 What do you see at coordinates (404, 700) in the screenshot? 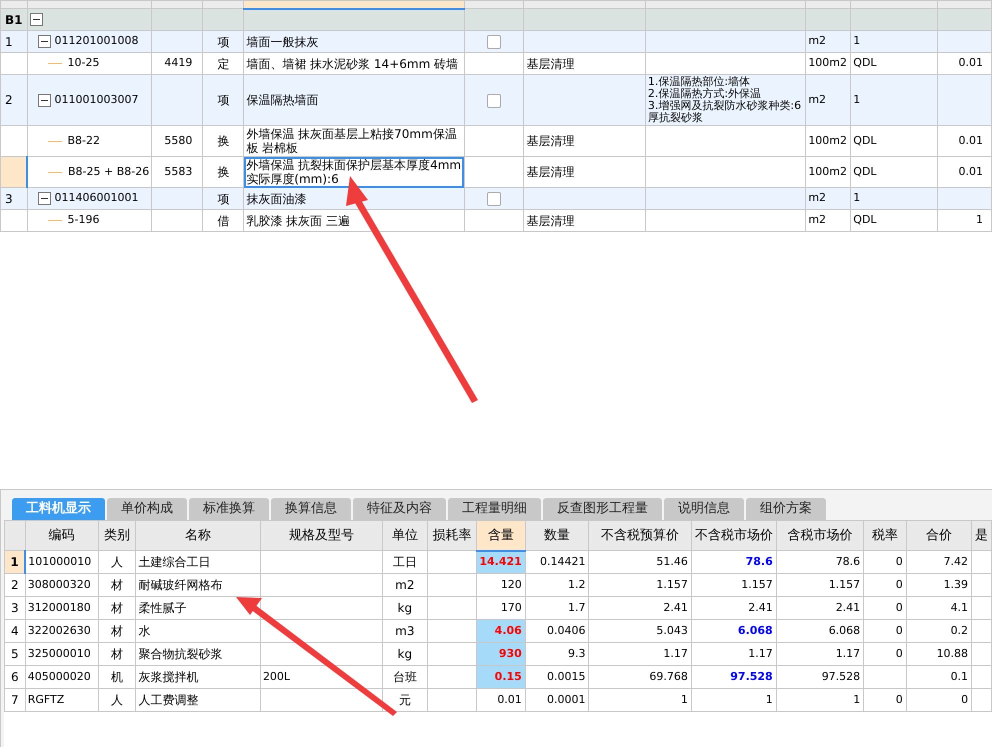
I see `table-cell: 元` at bounding box center [404, 700].